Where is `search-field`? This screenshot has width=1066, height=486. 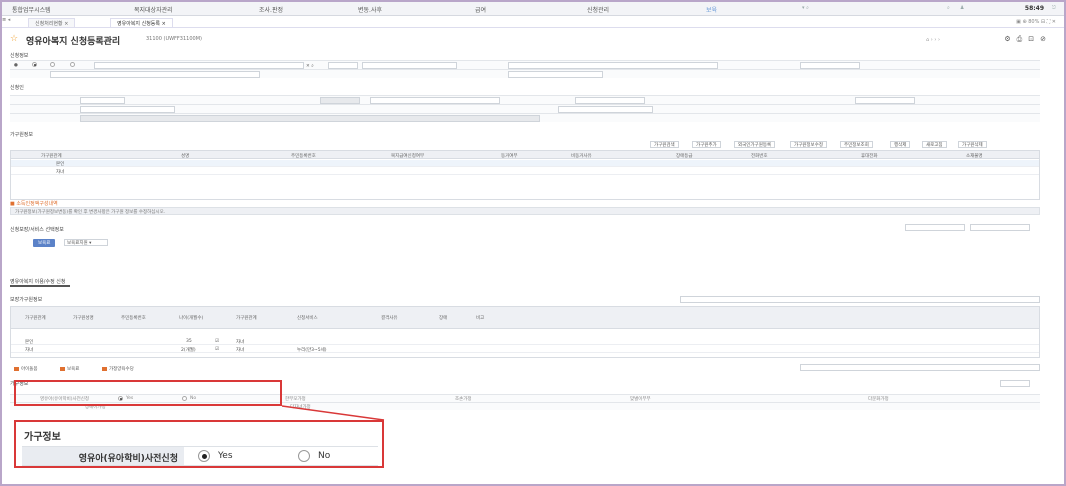
search-field is located at coordinates (199, 65).